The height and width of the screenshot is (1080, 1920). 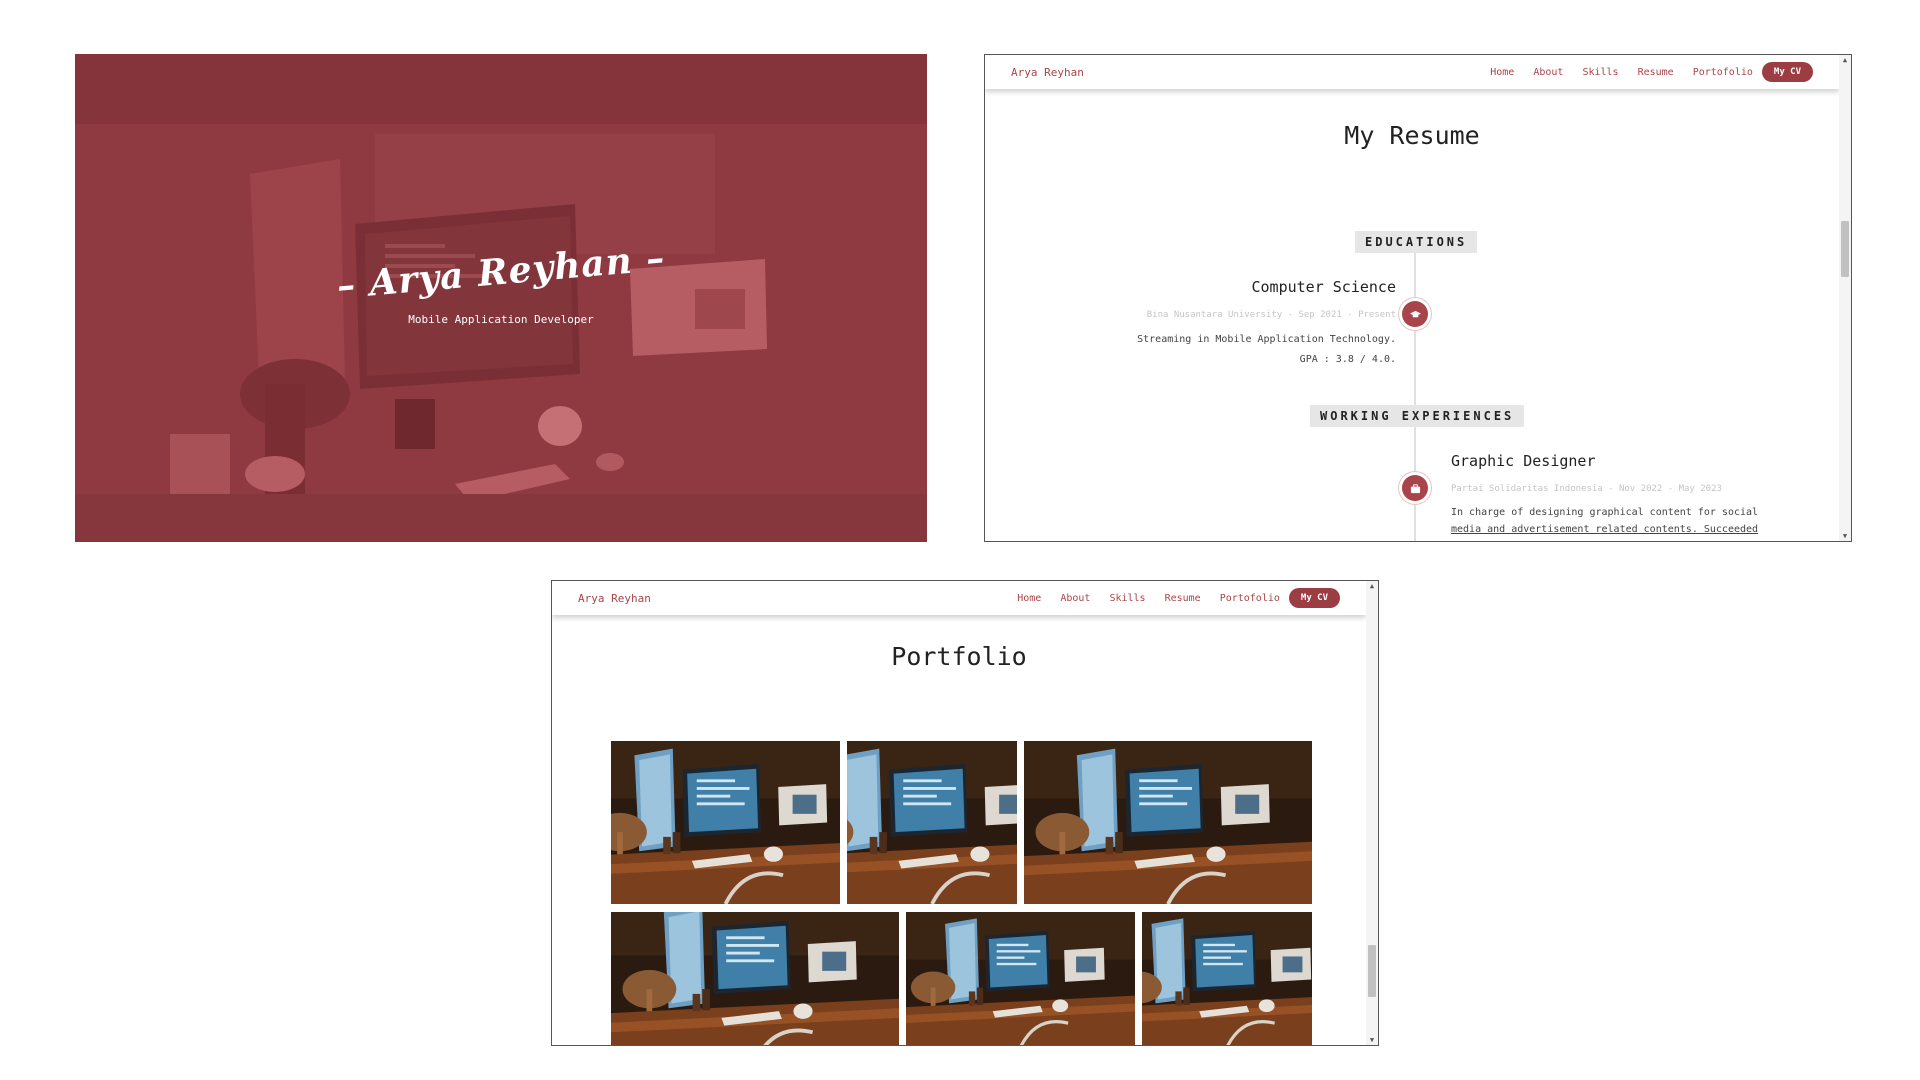 I want to click on briefcase-icon, so click(x=1415, y=488).